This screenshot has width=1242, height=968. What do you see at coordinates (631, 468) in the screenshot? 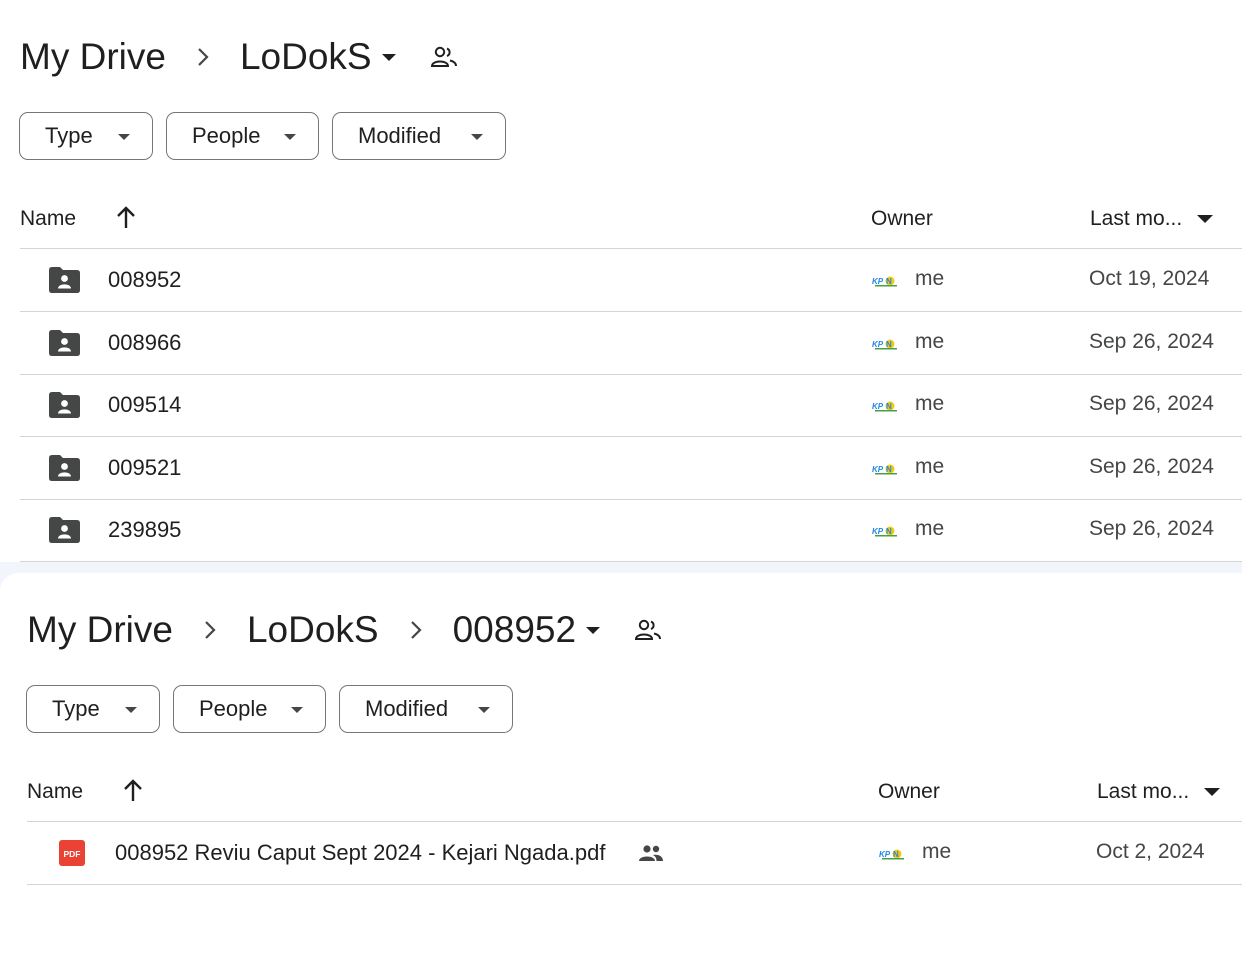
I see `file-list-row: 009521 KP Nme Sep 26, 2024` at bounding box center [631, 468].